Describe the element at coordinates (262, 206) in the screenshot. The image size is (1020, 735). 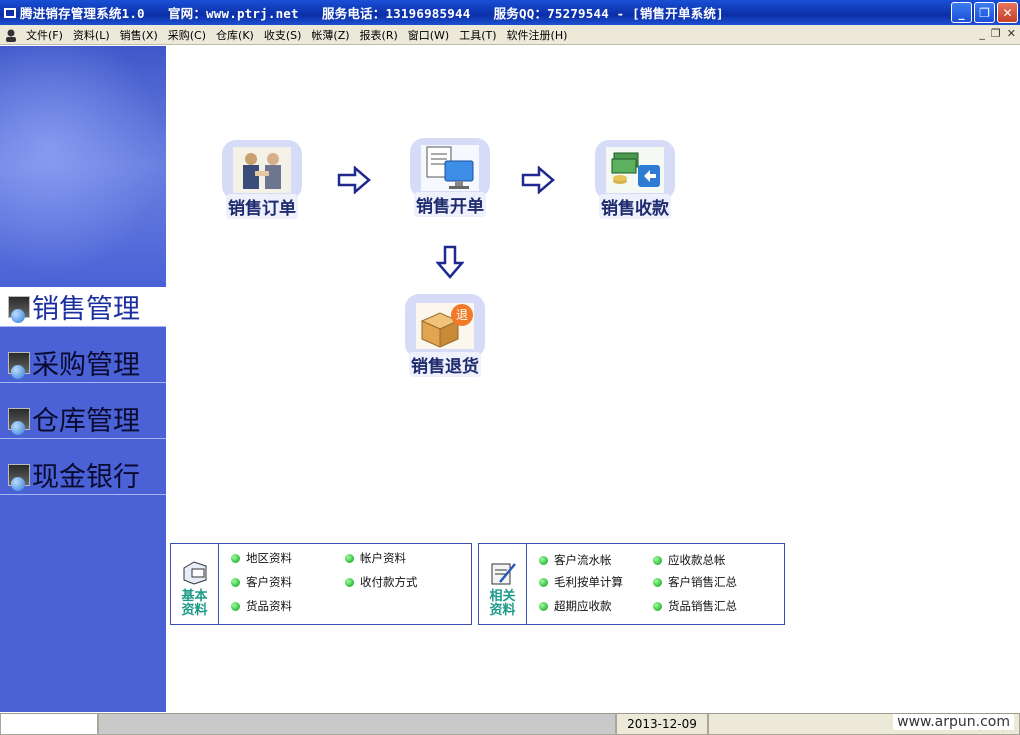
I see `sales-order-label: 销售订单` at that location.